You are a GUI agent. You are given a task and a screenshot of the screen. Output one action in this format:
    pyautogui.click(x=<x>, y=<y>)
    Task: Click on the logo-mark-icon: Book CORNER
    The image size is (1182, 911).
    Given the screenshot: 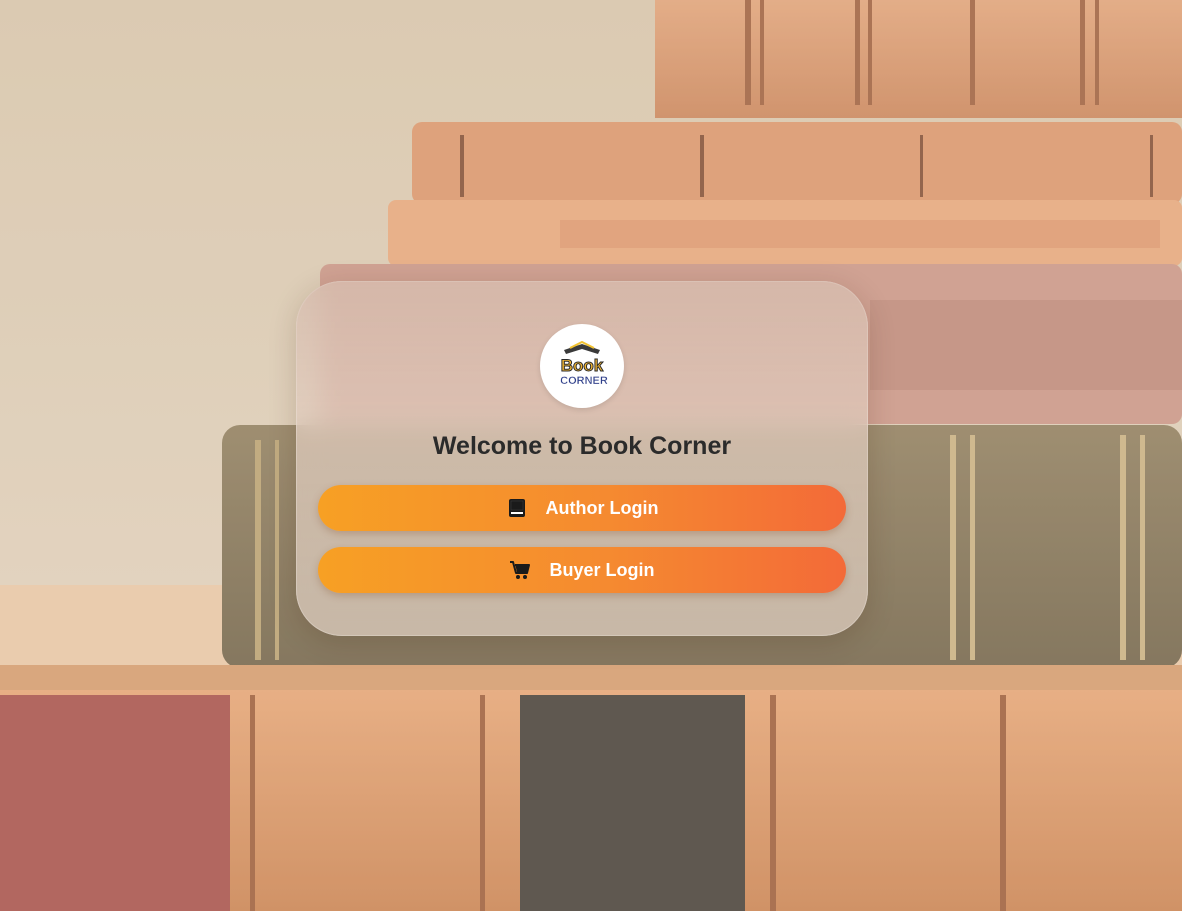 What is the action you would take?
    pyautogui.click(x=584, y=363)
    